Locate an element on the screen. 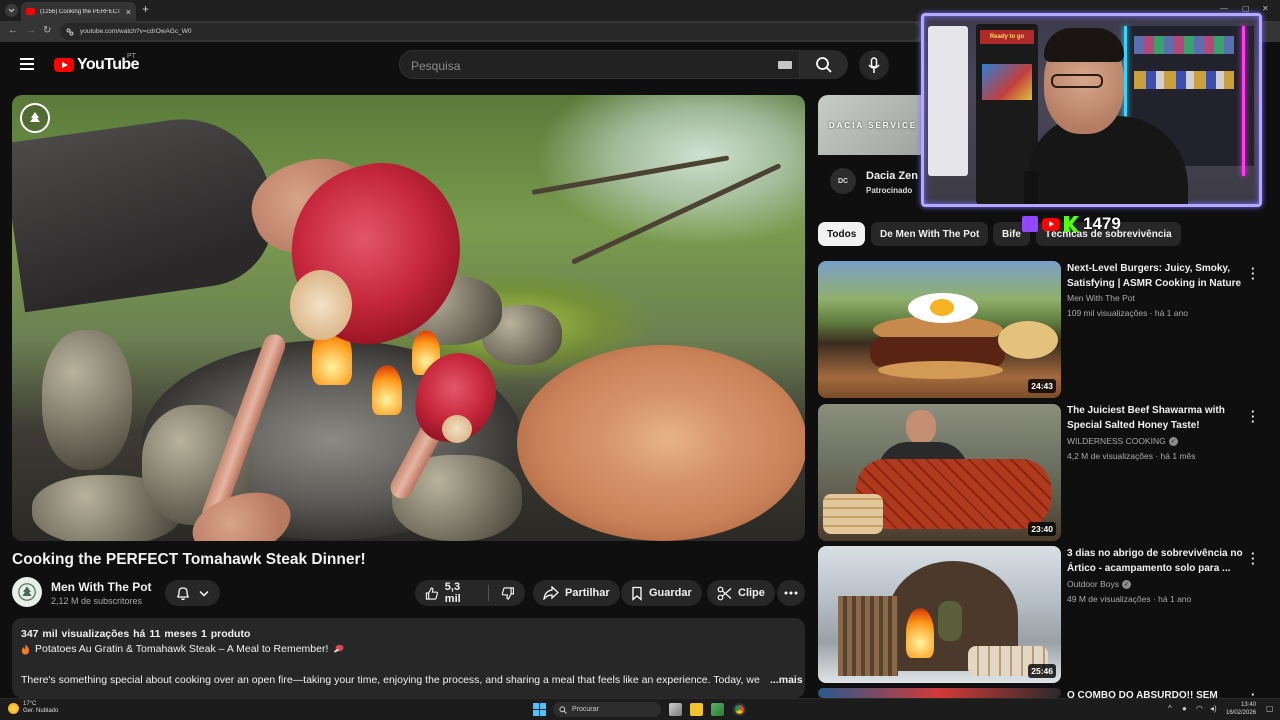 Image resolution: width=1280 pixels, height=720 pixels. video-duration: 23:40 is located at coordinates (1042, 529).